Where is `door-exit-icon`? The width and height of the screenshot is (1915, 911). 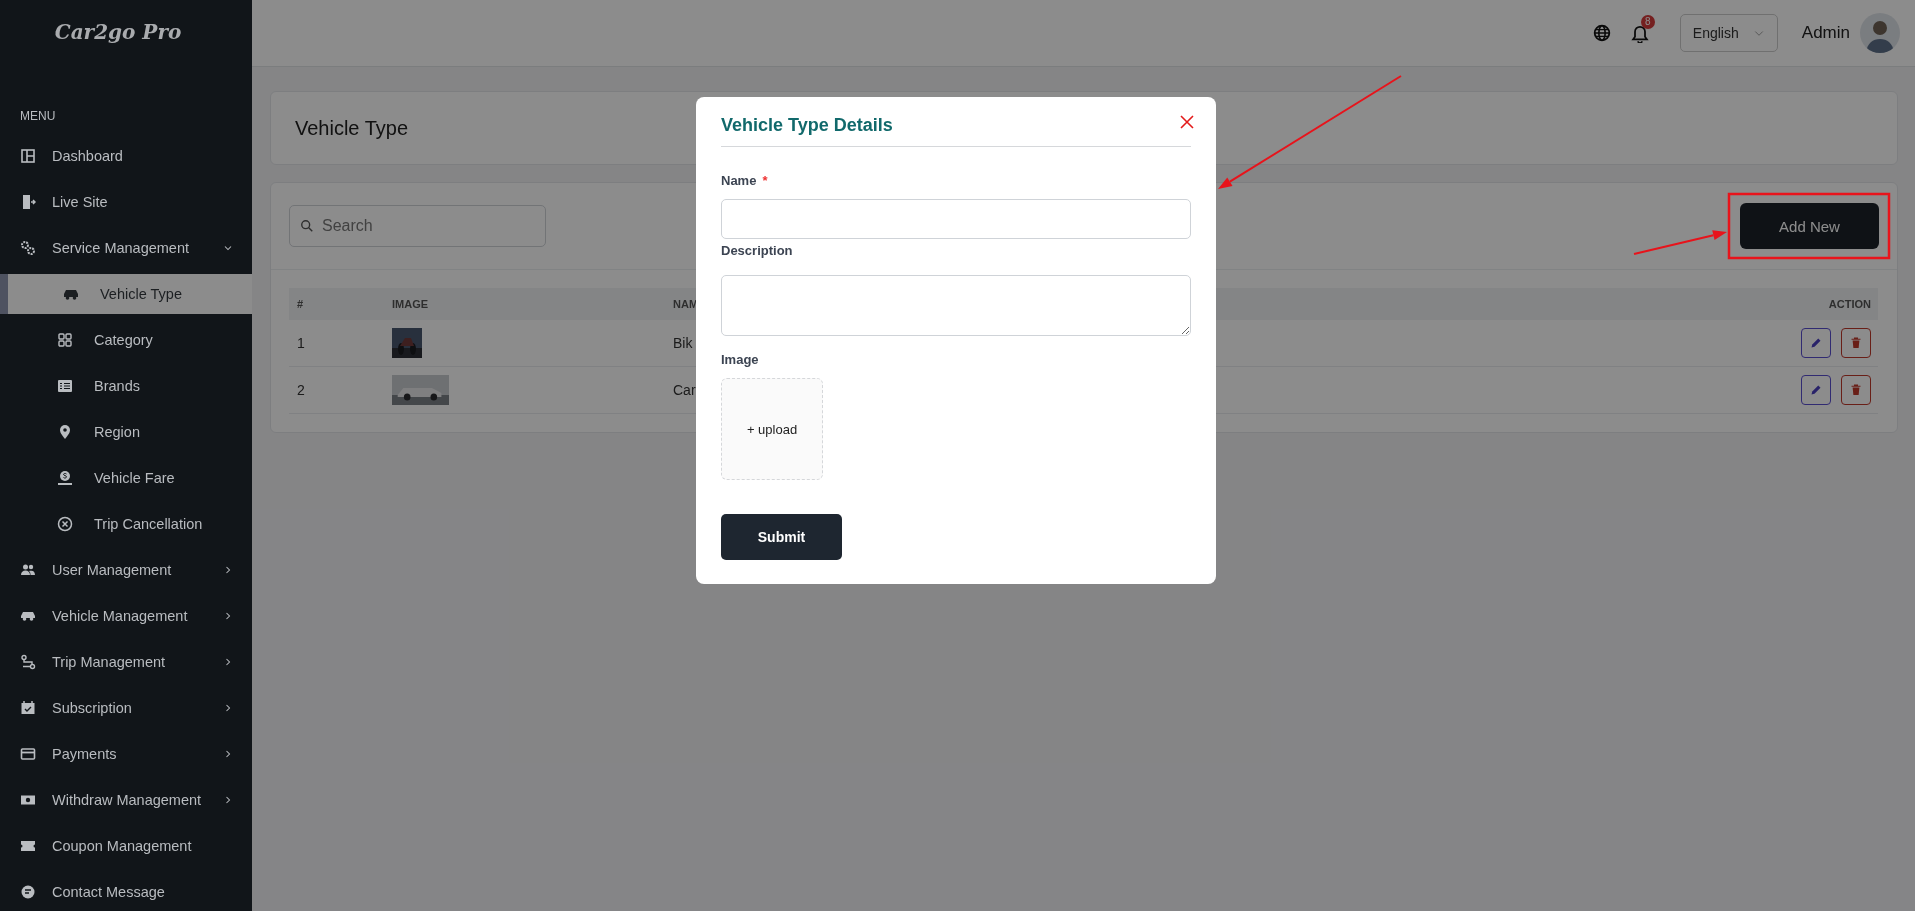
door-exit-icon is located at coordinates (28, 202).